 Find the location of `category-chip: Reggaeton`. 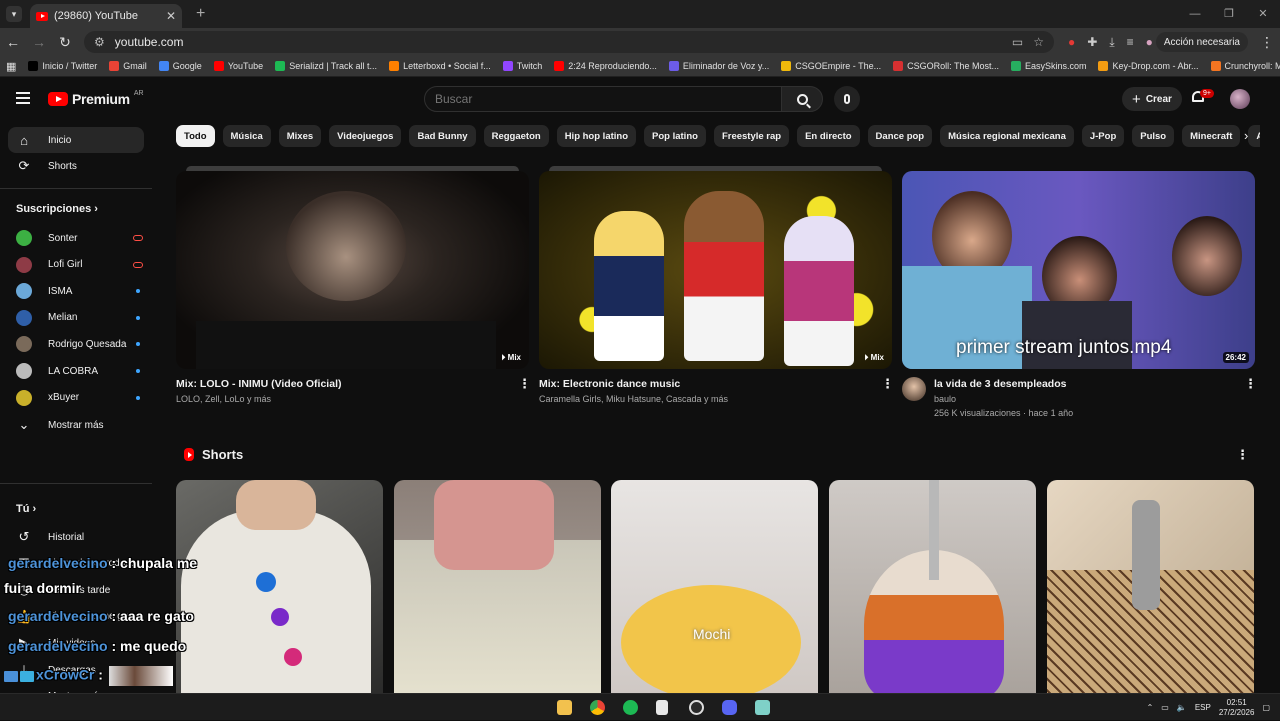

category-chip: Reggaeton is located at coordinates (516, 136).